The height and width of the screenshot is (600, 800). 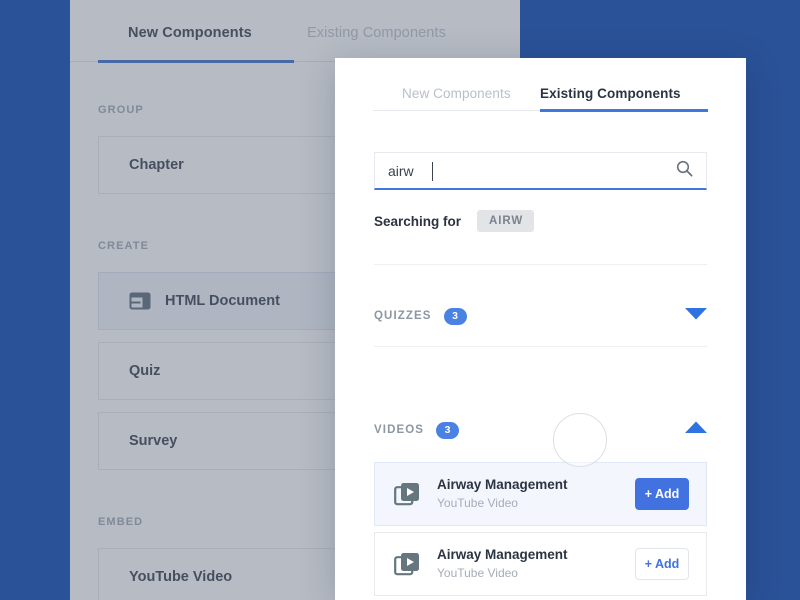 I want to click on component-row-label: Survey, so click(x=153, y=441).